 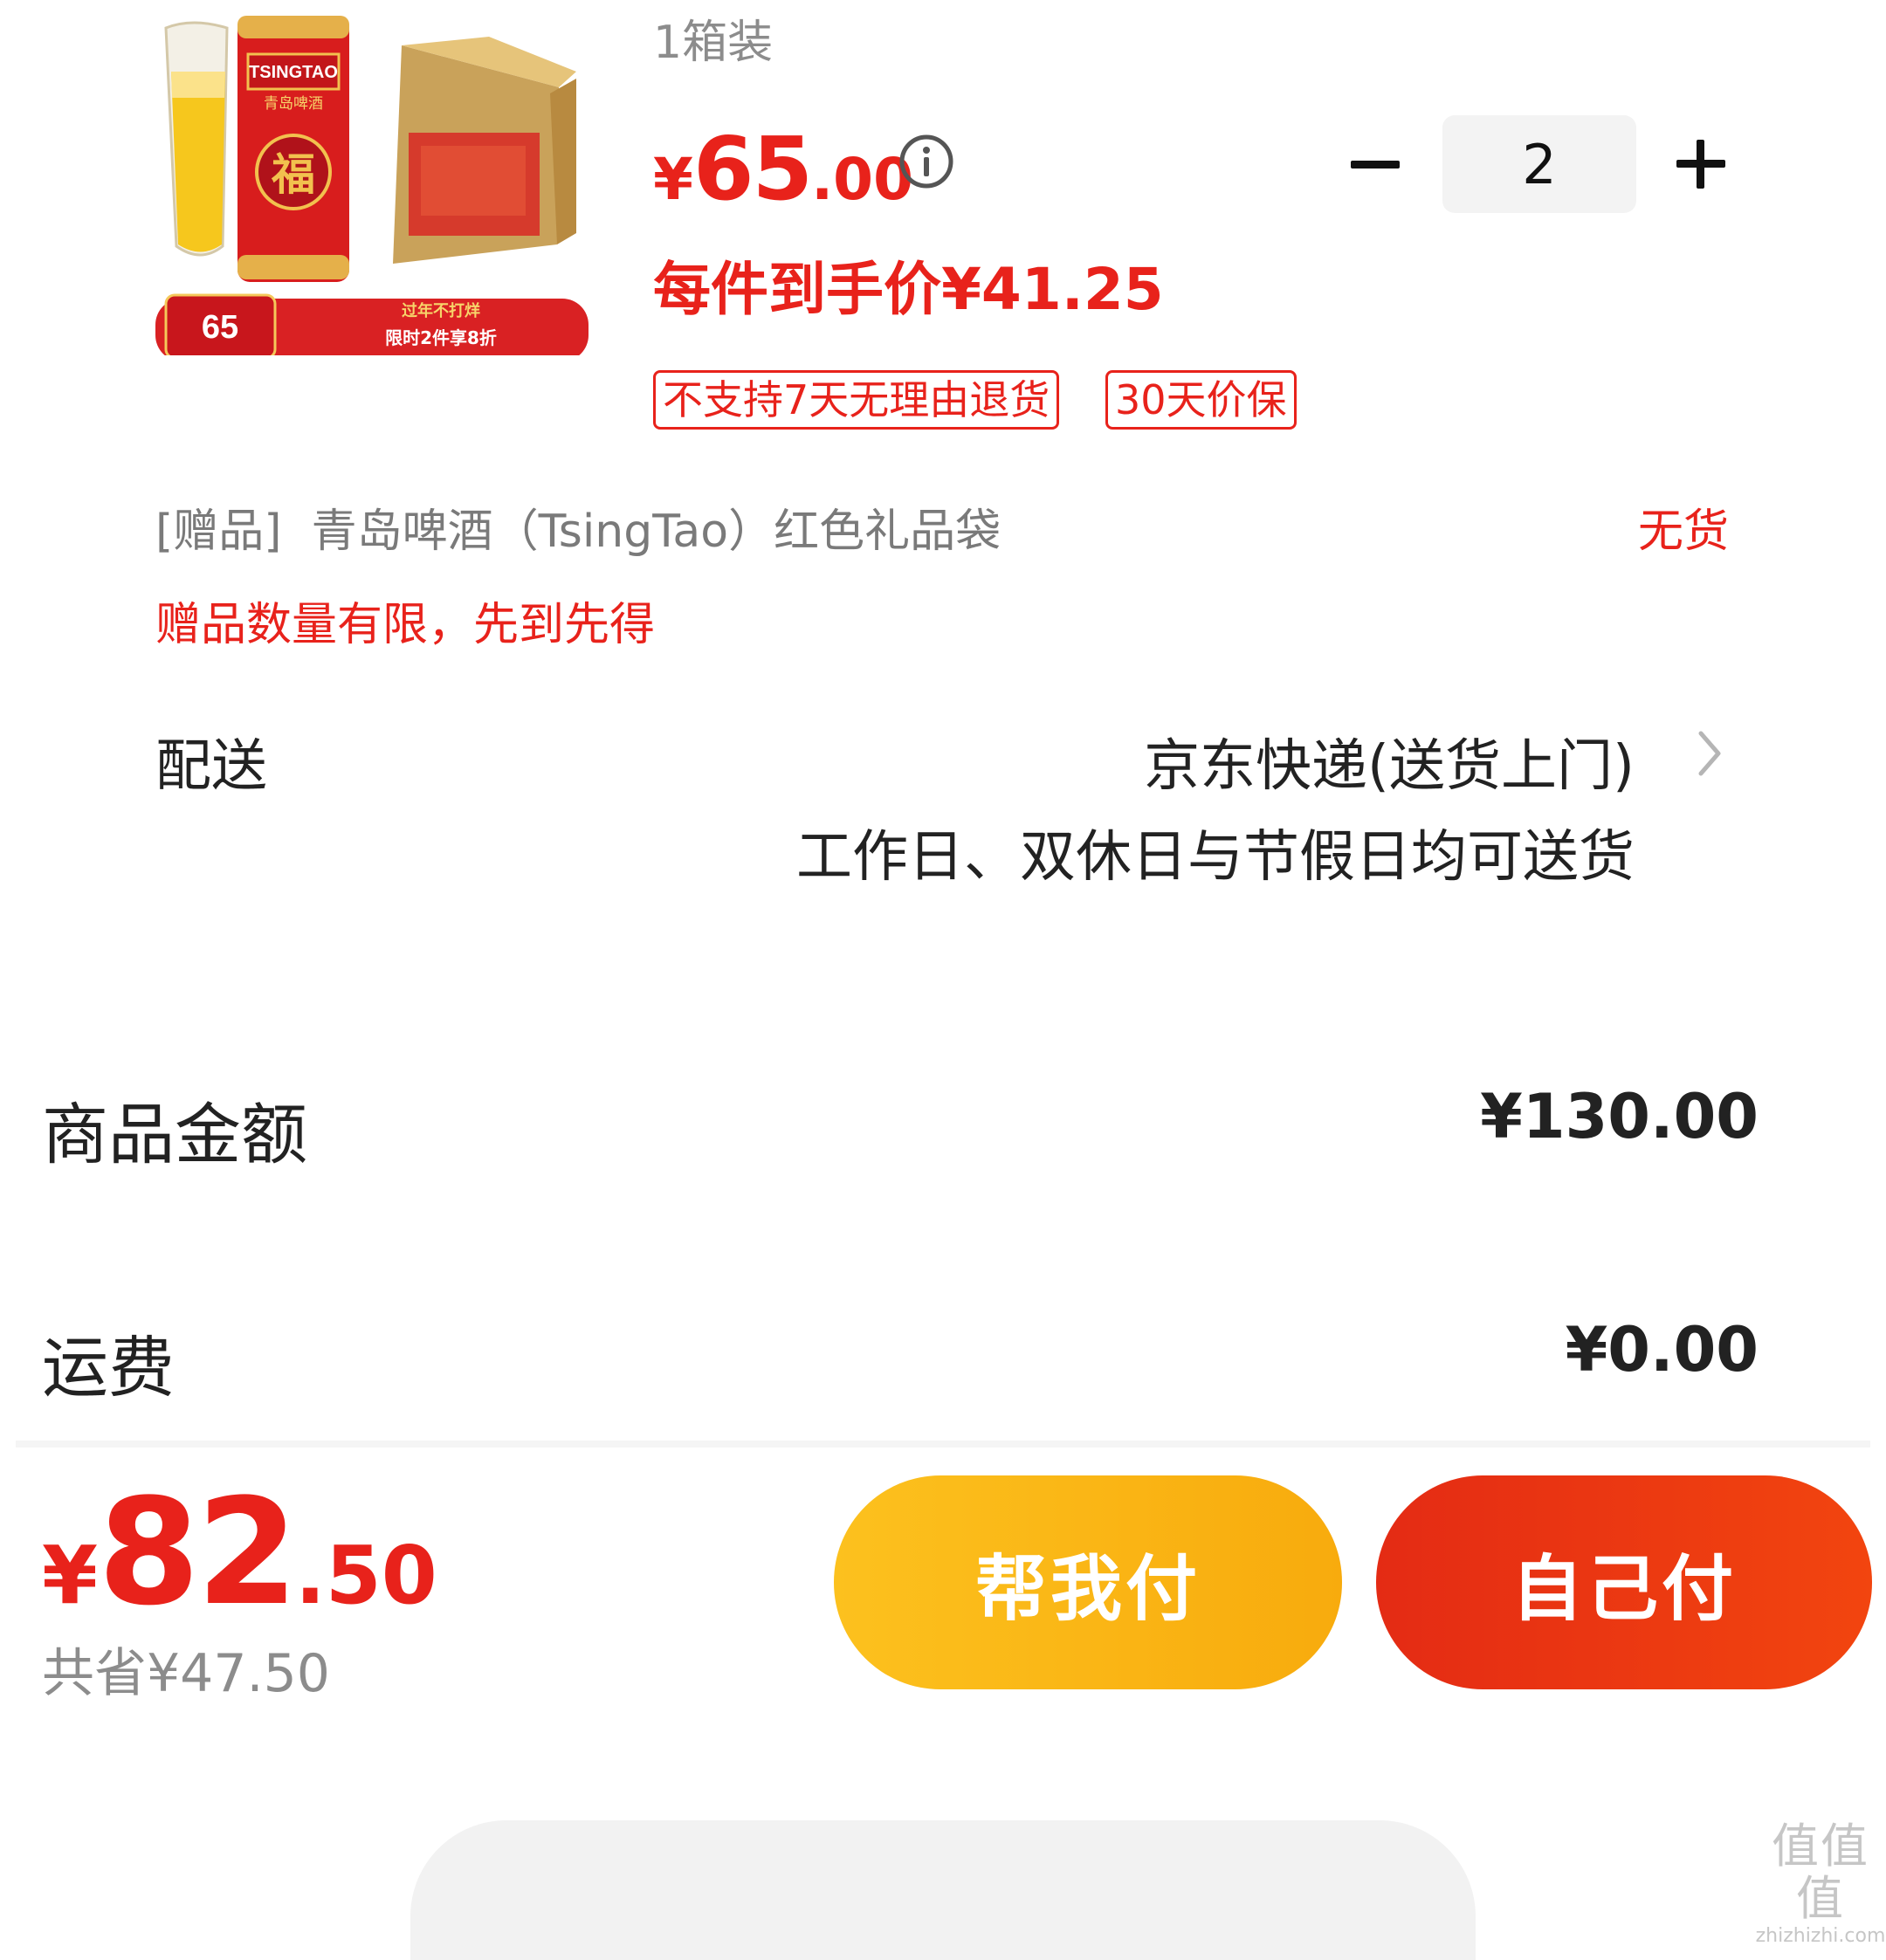 I want to click on image-slogan: 过年不打烊, so click(x=441, y=310).